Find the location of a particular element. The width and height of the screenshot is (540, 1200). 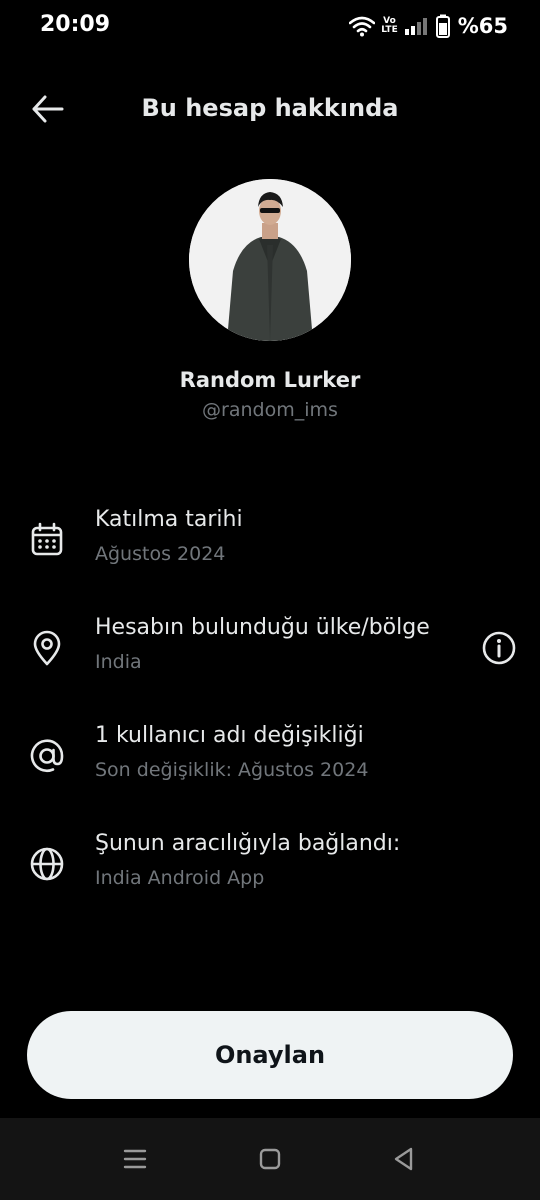

at-sign-icon is located at coordinates (47, 756).